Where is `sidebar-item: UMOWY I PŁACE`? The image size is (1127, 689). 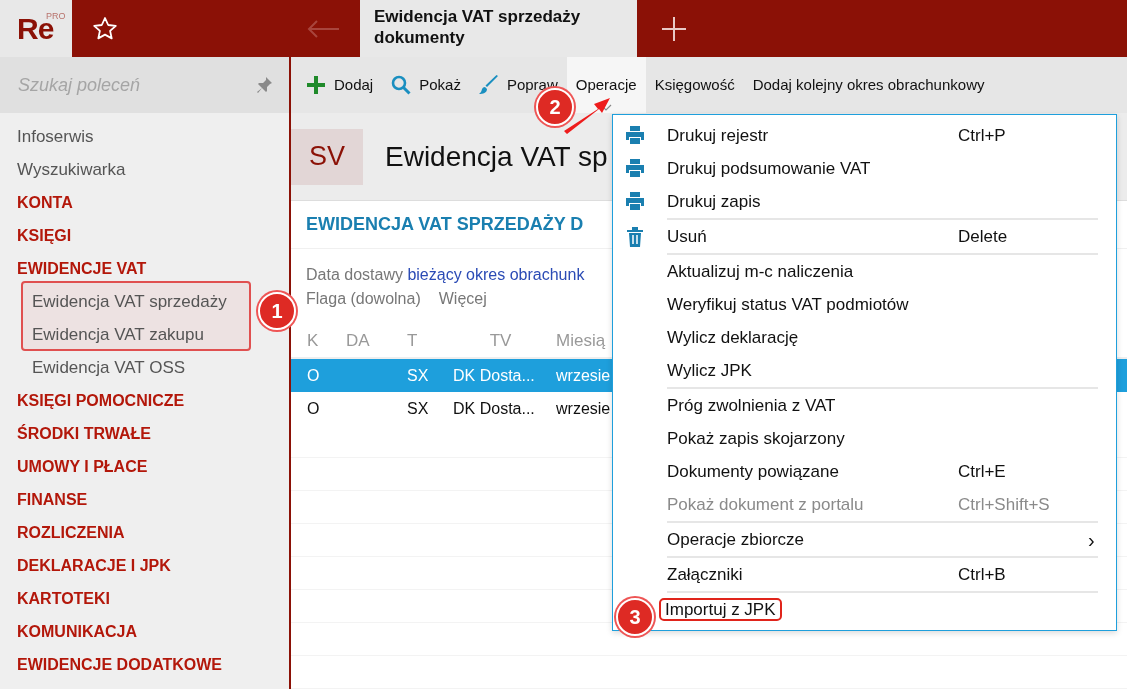 sidebar-item: UMOWY I PŁACE is located at coordinates (82, 466).